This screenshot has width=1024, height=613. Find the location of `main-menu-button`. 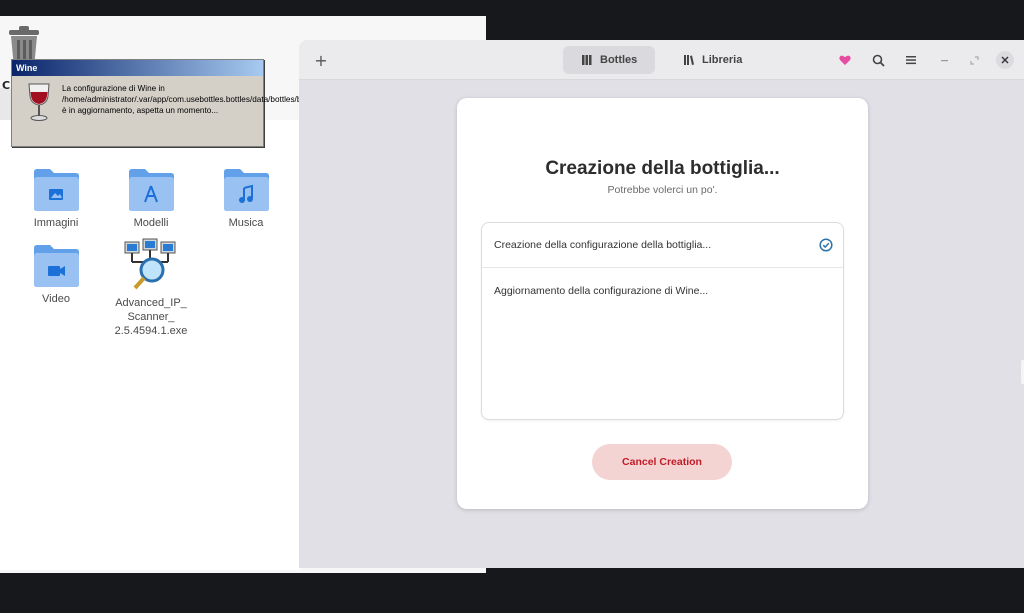

main-menu-button is located at coordinates (911, 60).